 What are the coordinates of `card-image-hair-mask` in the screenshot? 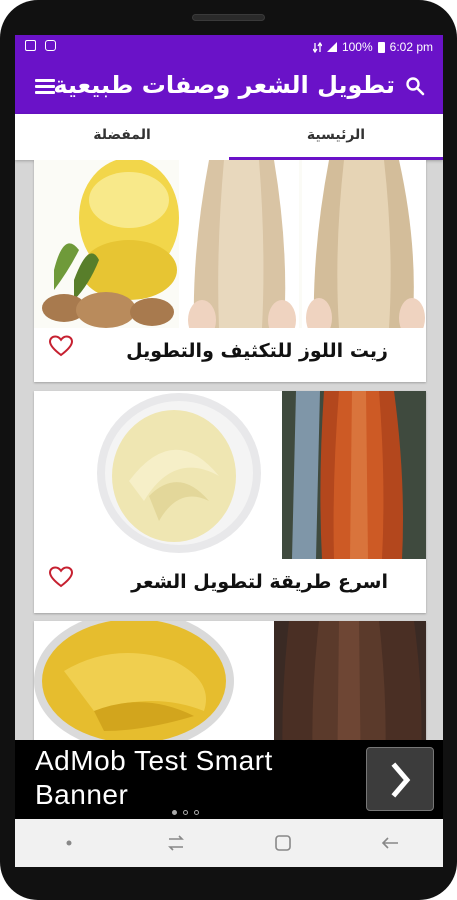 It's located at (230, 680).